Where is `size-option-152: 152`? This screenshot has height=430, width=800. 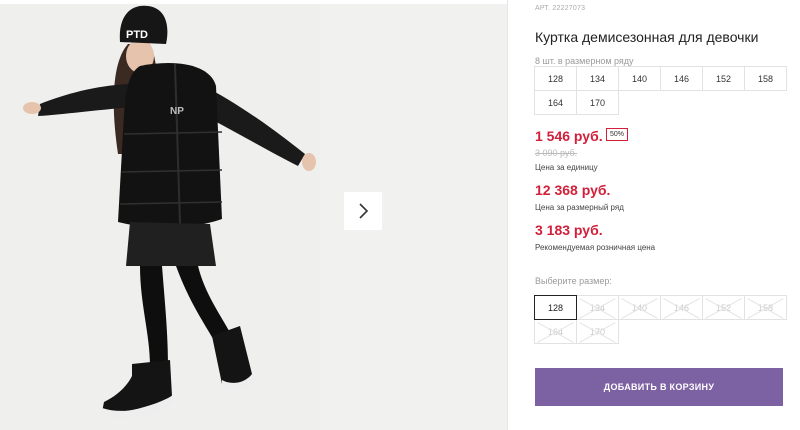 size-option-152: 152 is located at coordinates (723, 307).